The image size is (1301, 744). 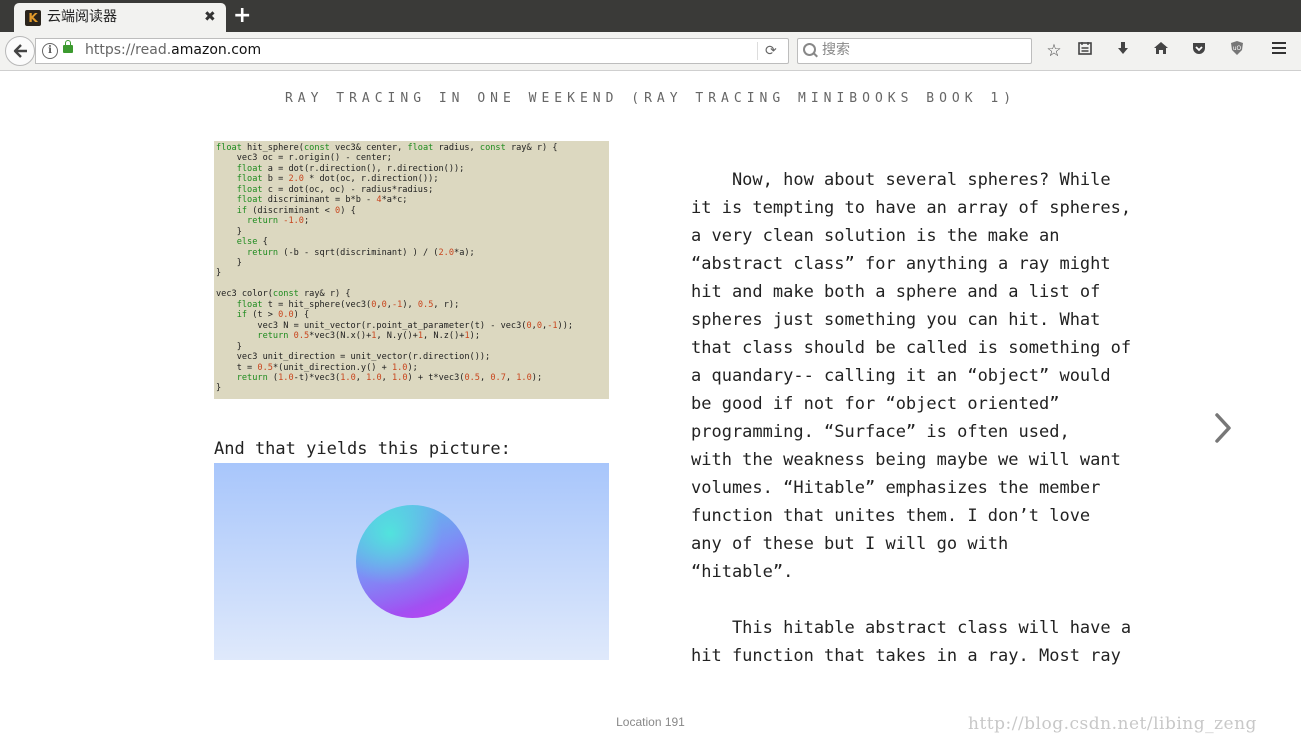 I want to click on search-placeholder: 搜索, so click(x=836, y=50).